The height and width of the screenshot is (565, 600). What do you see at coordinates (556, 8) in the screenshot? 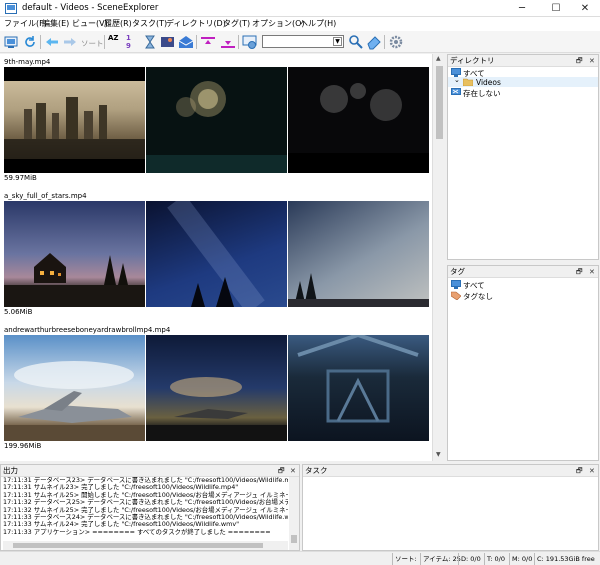
I see `maximize-button: ☐` at bounding box center [556, 8].